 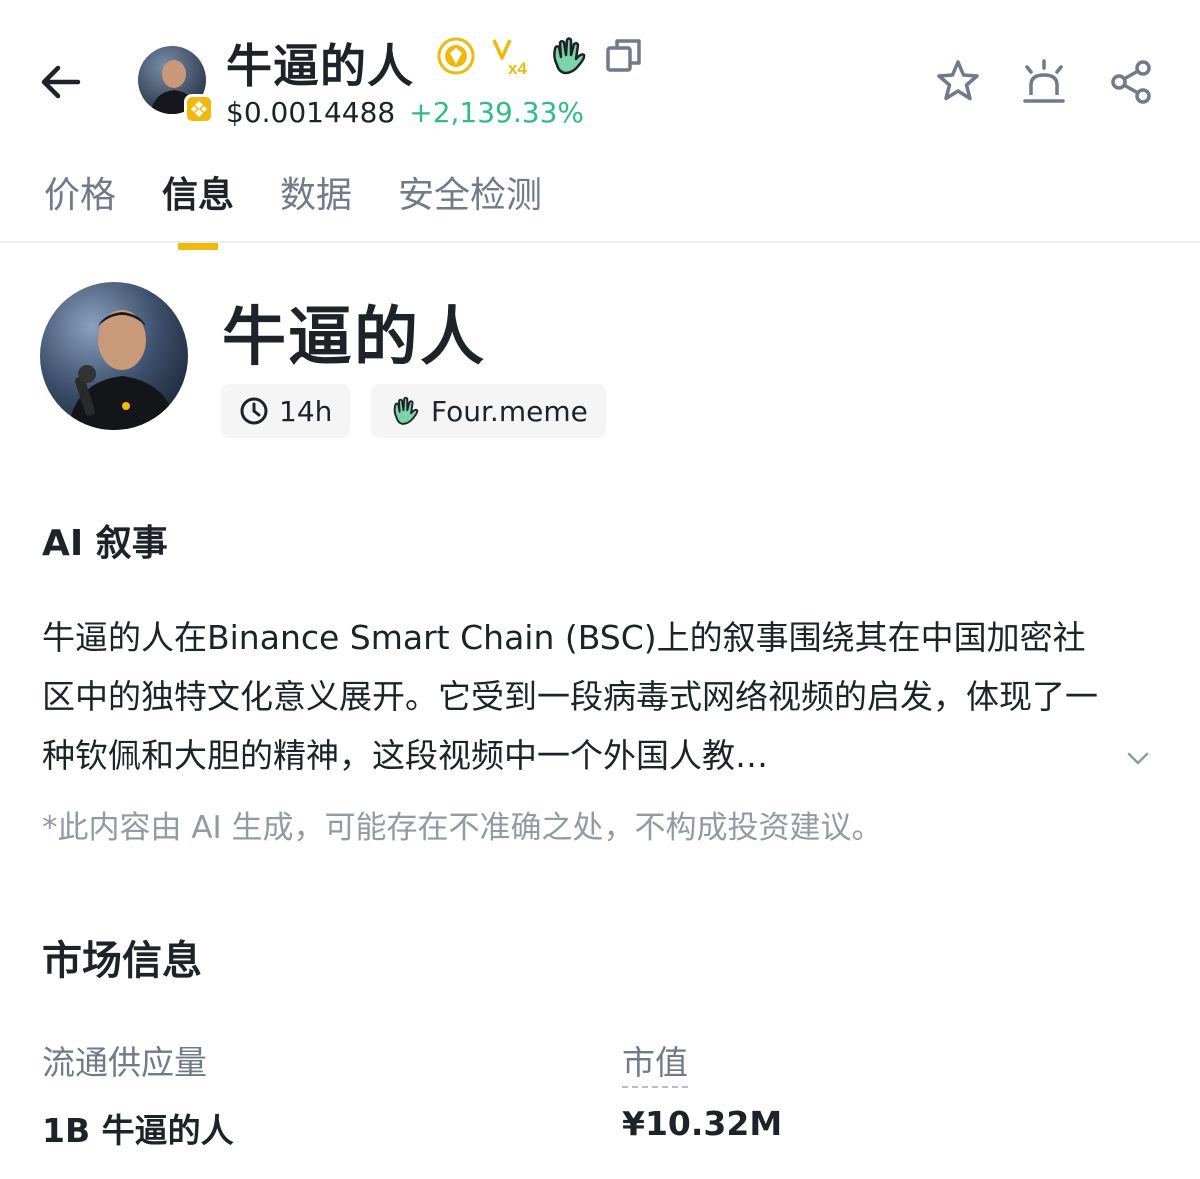 I want to click on chevron-down-icon, so click(x=1138, y=758).